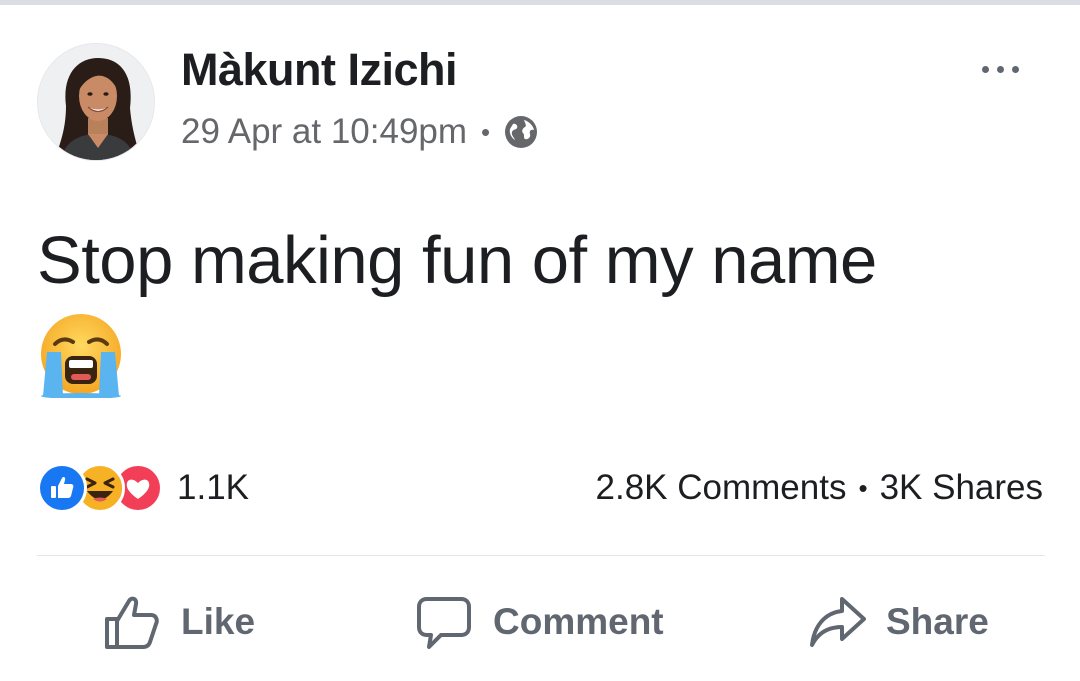  What do you see at coordinates (985, 69) in the screenshot?
I see `more-options-icon` at bounding box center [985, 69].